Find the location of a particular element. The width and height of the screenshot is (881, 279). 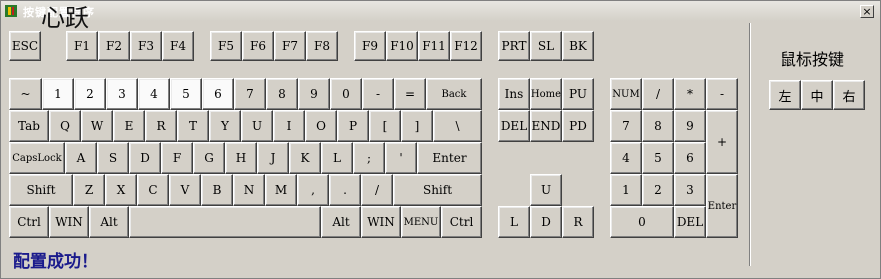

key-n2: 2 is located at coordinates (90, 94).